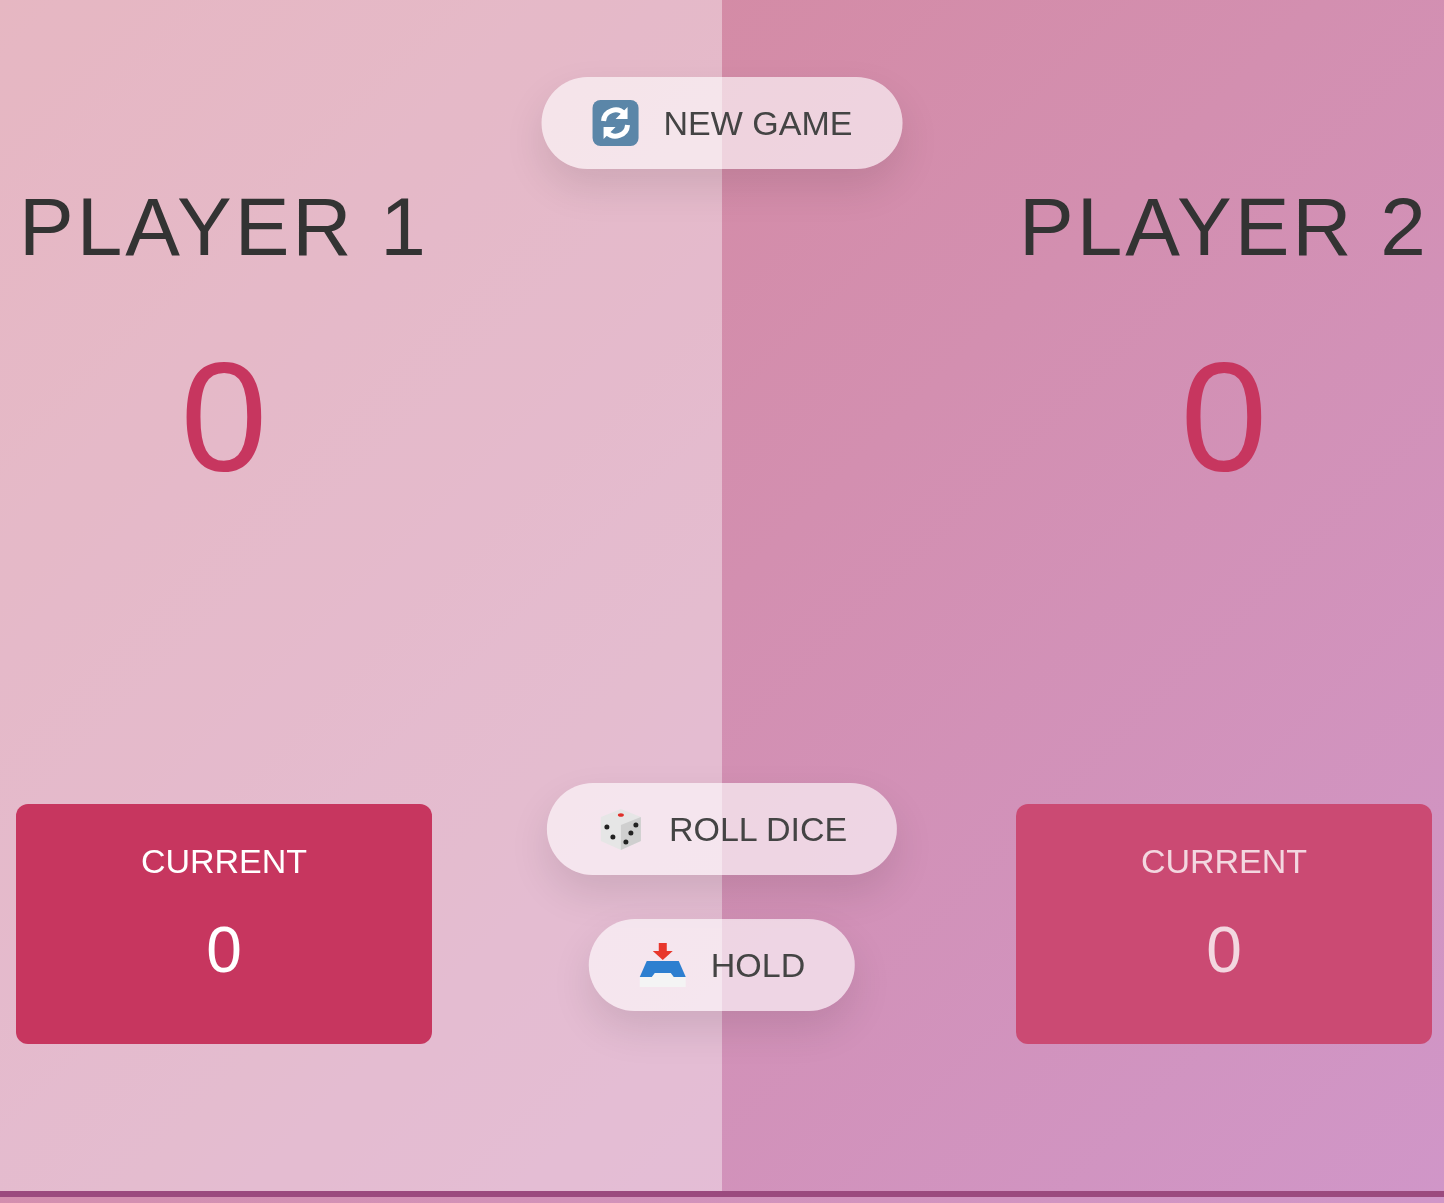 This screenshot has width=1444, height=1203. Describe the element at coordinates (722, 965) in the screenshot. I see `hold-button: HOLD` at that location.